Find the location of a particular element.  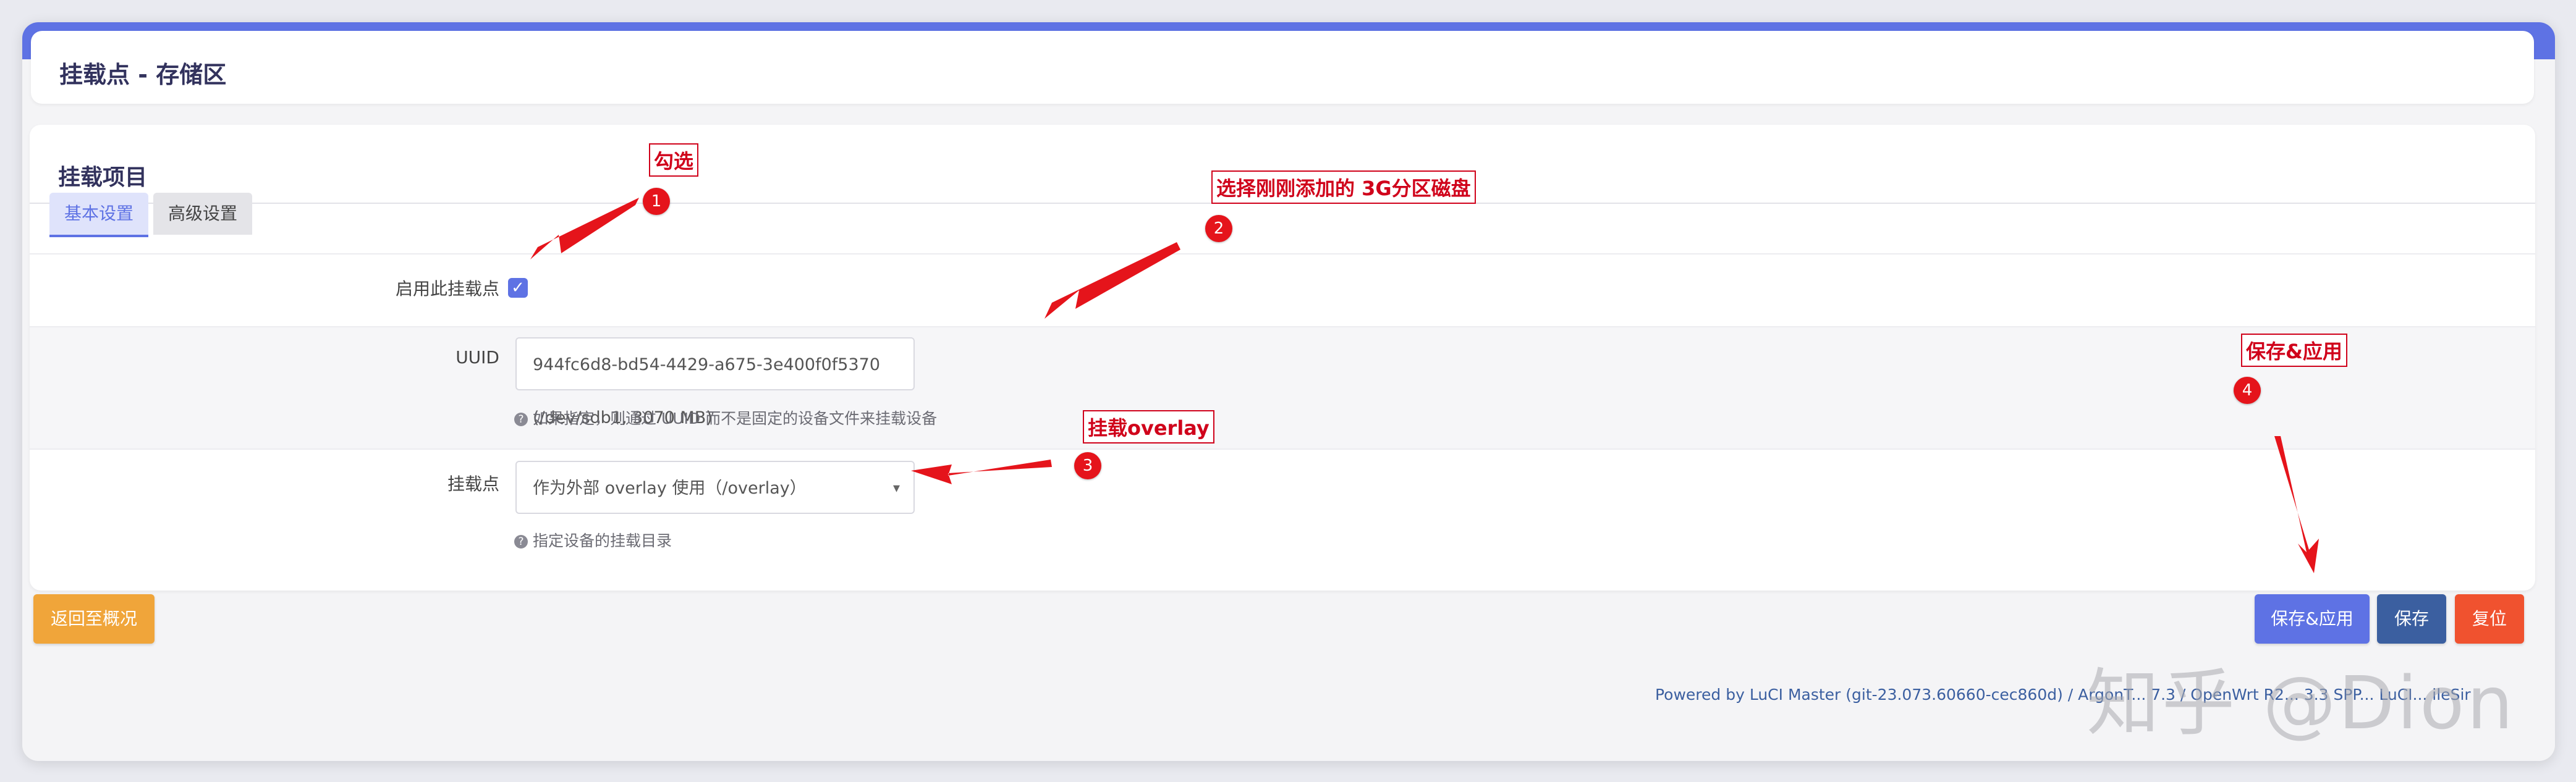

arrow-4-icon is located at coordinates (2296, 504).